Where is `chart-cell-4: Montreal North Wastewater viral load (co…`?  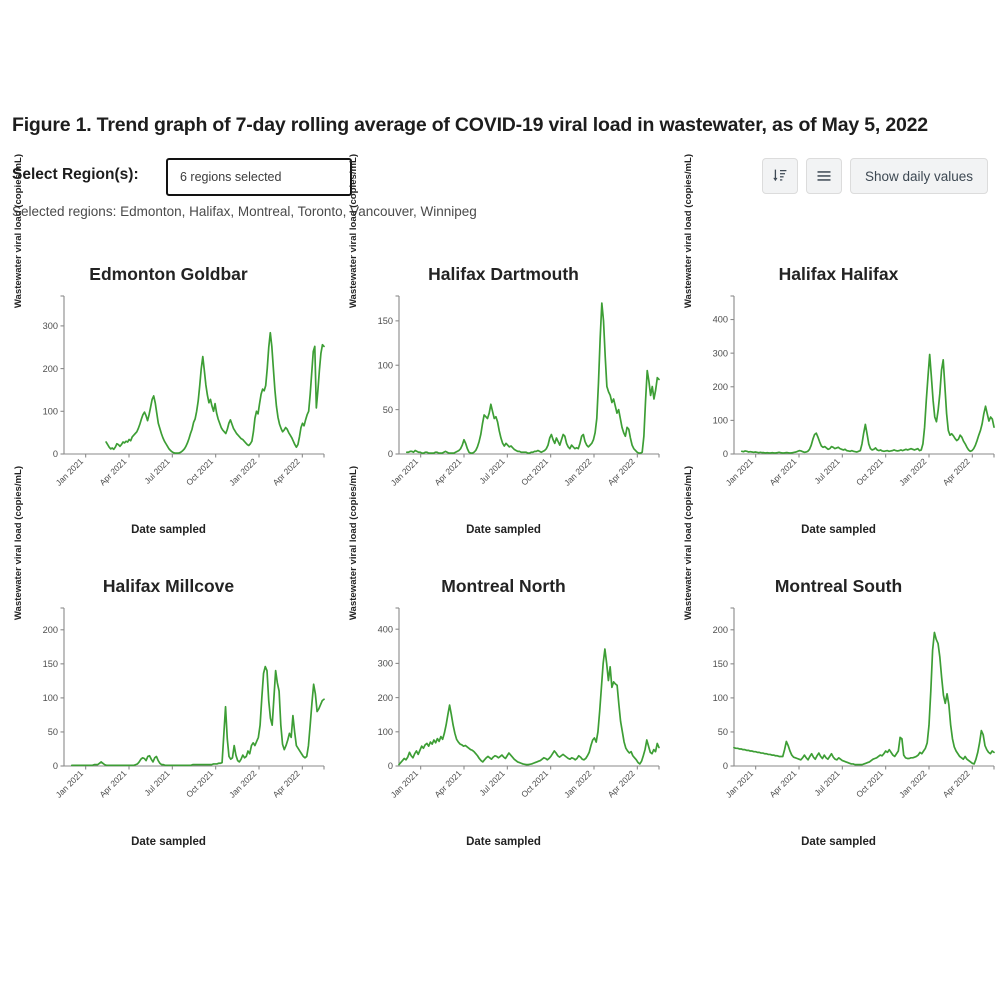
chart-cell-4: Montreal North Wastewater viral load (co… is located at coordinates (503, 671).